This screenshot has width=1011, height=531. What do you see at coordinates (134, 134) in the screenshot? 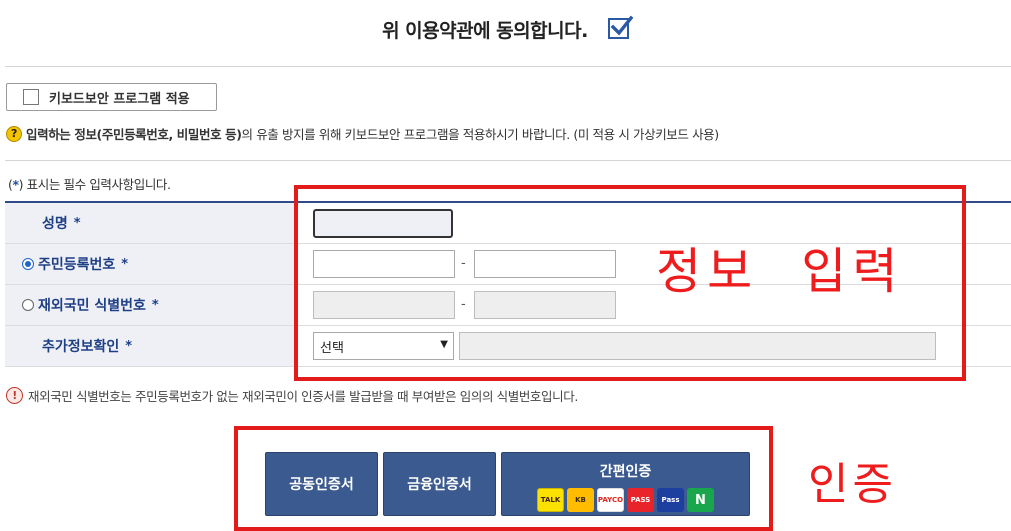
I see `help-bold-text: 입력하는 정보(주민등록번호, 비밀번호 등)` at bounding box center [134, 134].